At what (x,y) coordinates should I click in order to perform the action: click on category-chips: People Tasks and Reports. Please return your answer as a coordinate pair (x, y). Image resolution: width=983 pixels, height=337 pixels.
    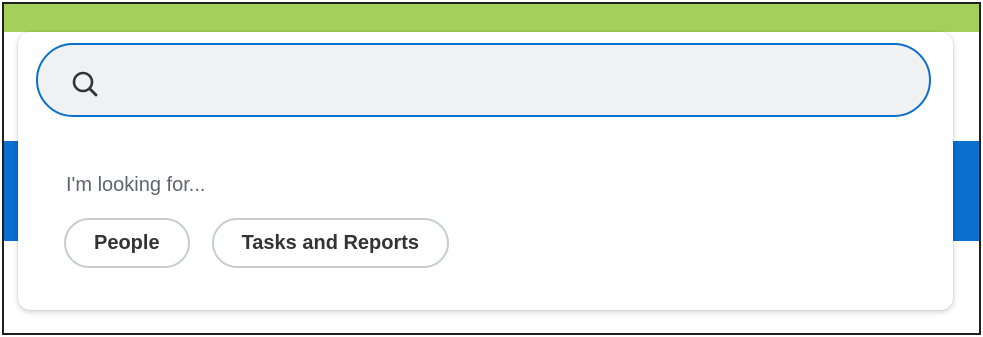
    Looking at the image, I should click on (257, 243).